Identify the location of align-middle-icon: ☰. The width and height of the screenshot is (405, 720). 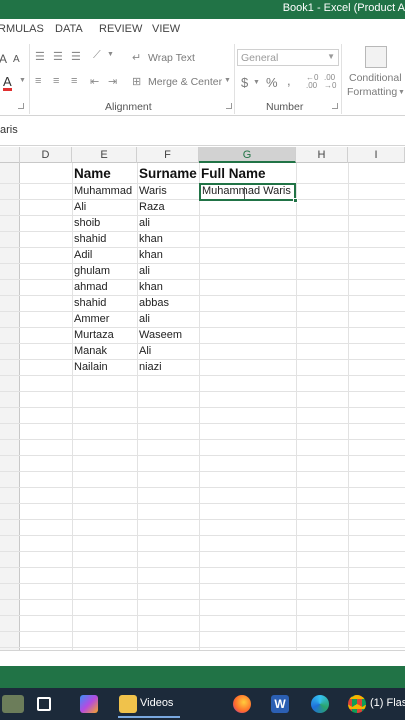
(58, 56).